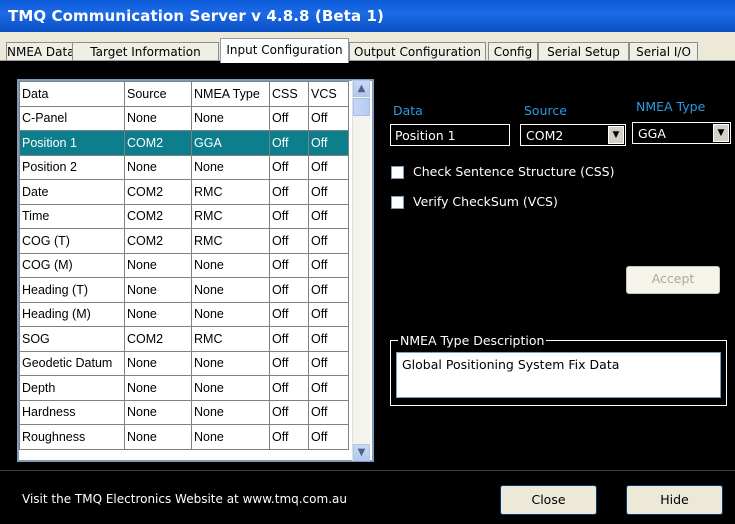 This screenshot has height=524, width=735. What do you see at coordinates (289, 94) in the screenshot?
I see `column-header: CSS` at bounding box center [289, 94].